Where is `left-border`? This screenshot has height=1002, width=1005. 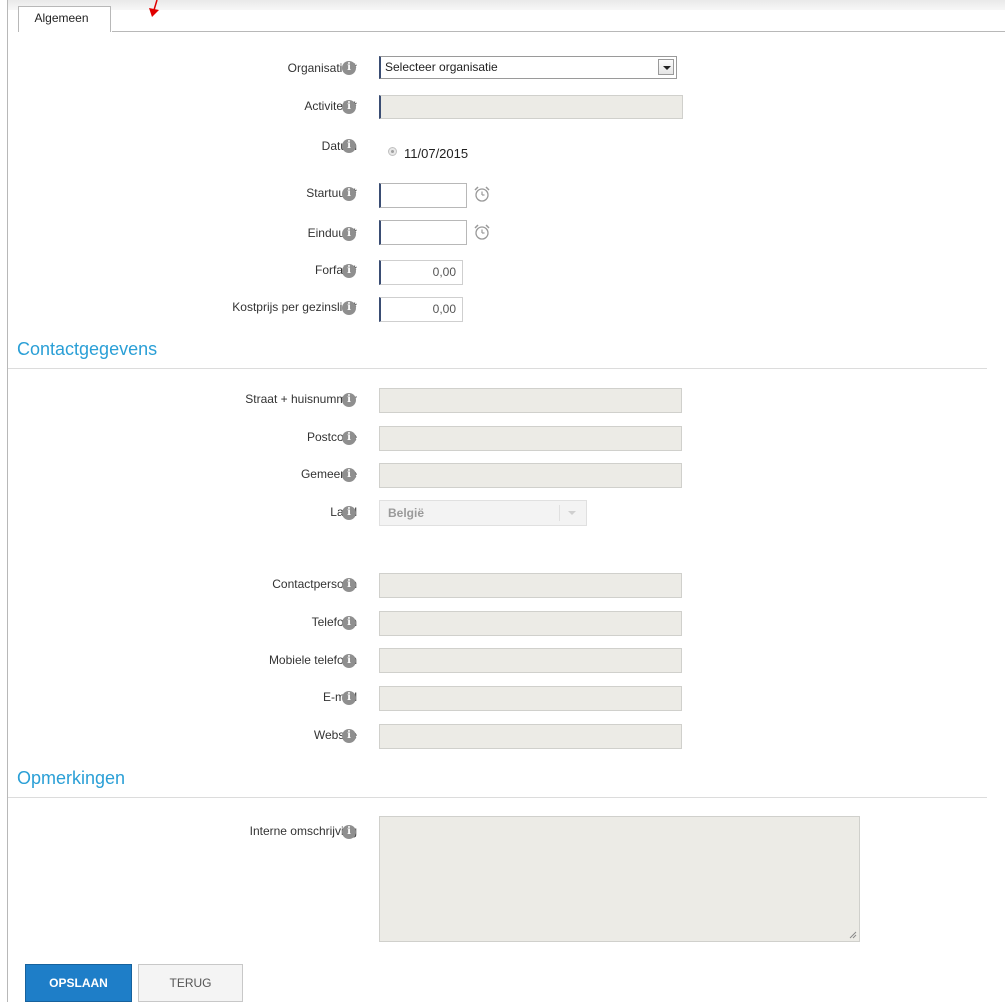 left-border is located at coordinates (7, 501).